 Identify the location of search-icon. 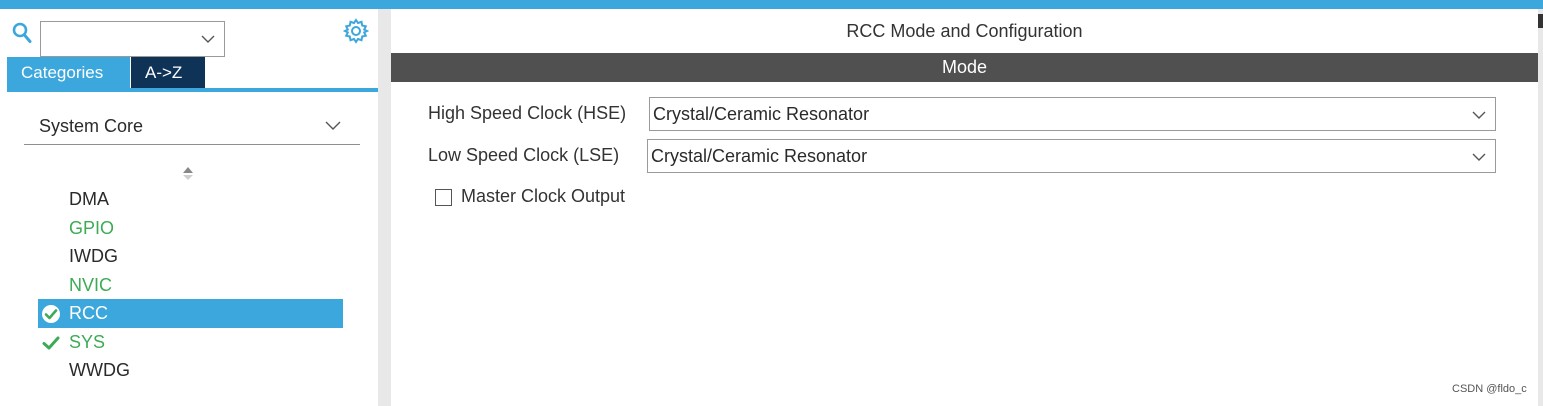
(22, 33).